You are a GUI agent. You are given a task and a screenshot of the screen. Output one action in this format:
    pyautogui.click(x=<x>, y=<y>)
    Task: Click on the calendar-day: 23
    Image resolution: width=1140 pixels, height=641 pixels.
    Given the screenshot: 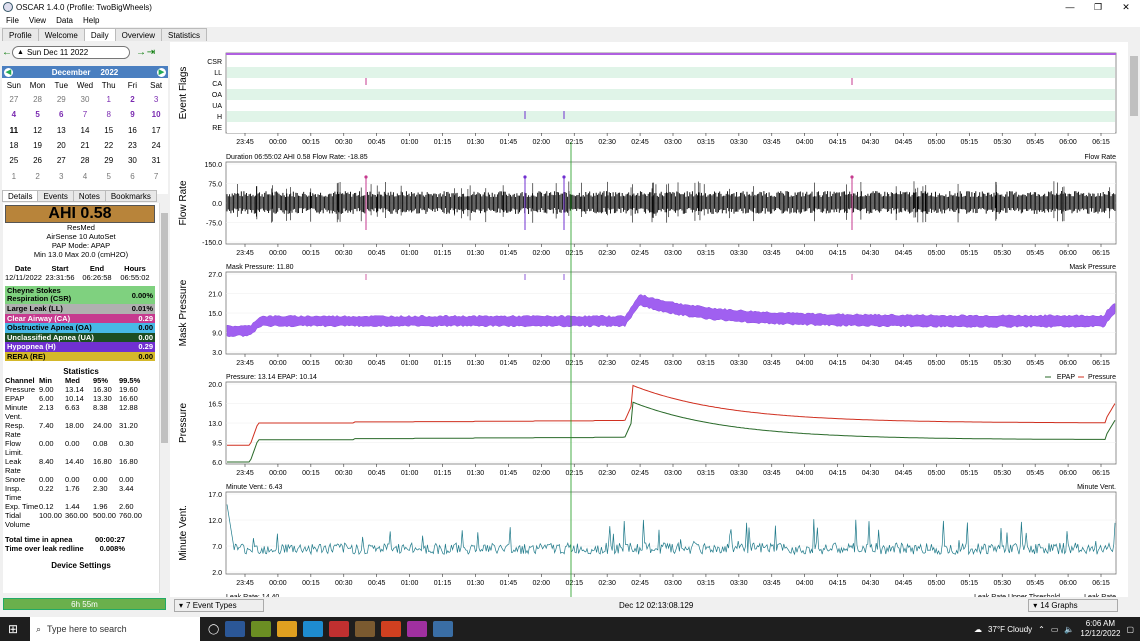 What is the action you would take?
    pyautogui.click(x=133, y=145)
    